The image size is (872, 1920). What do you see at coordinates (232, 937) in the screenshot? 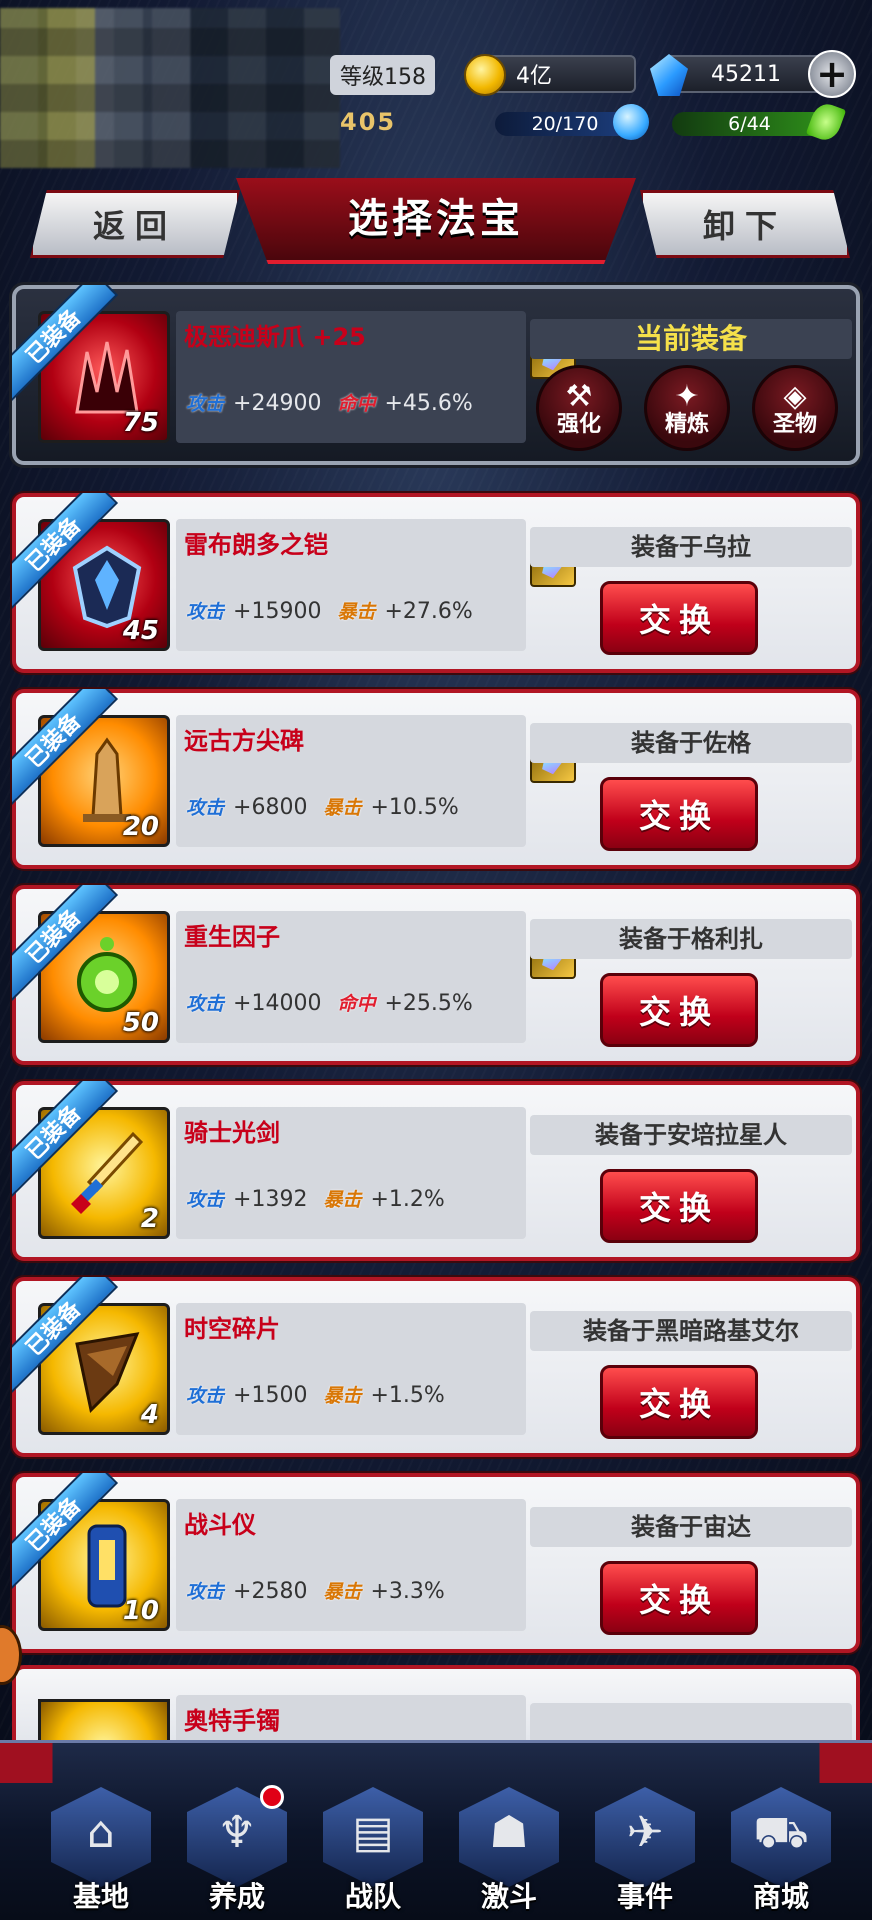
I see `item-name: 重生因子` at bounding box center [232, 937].